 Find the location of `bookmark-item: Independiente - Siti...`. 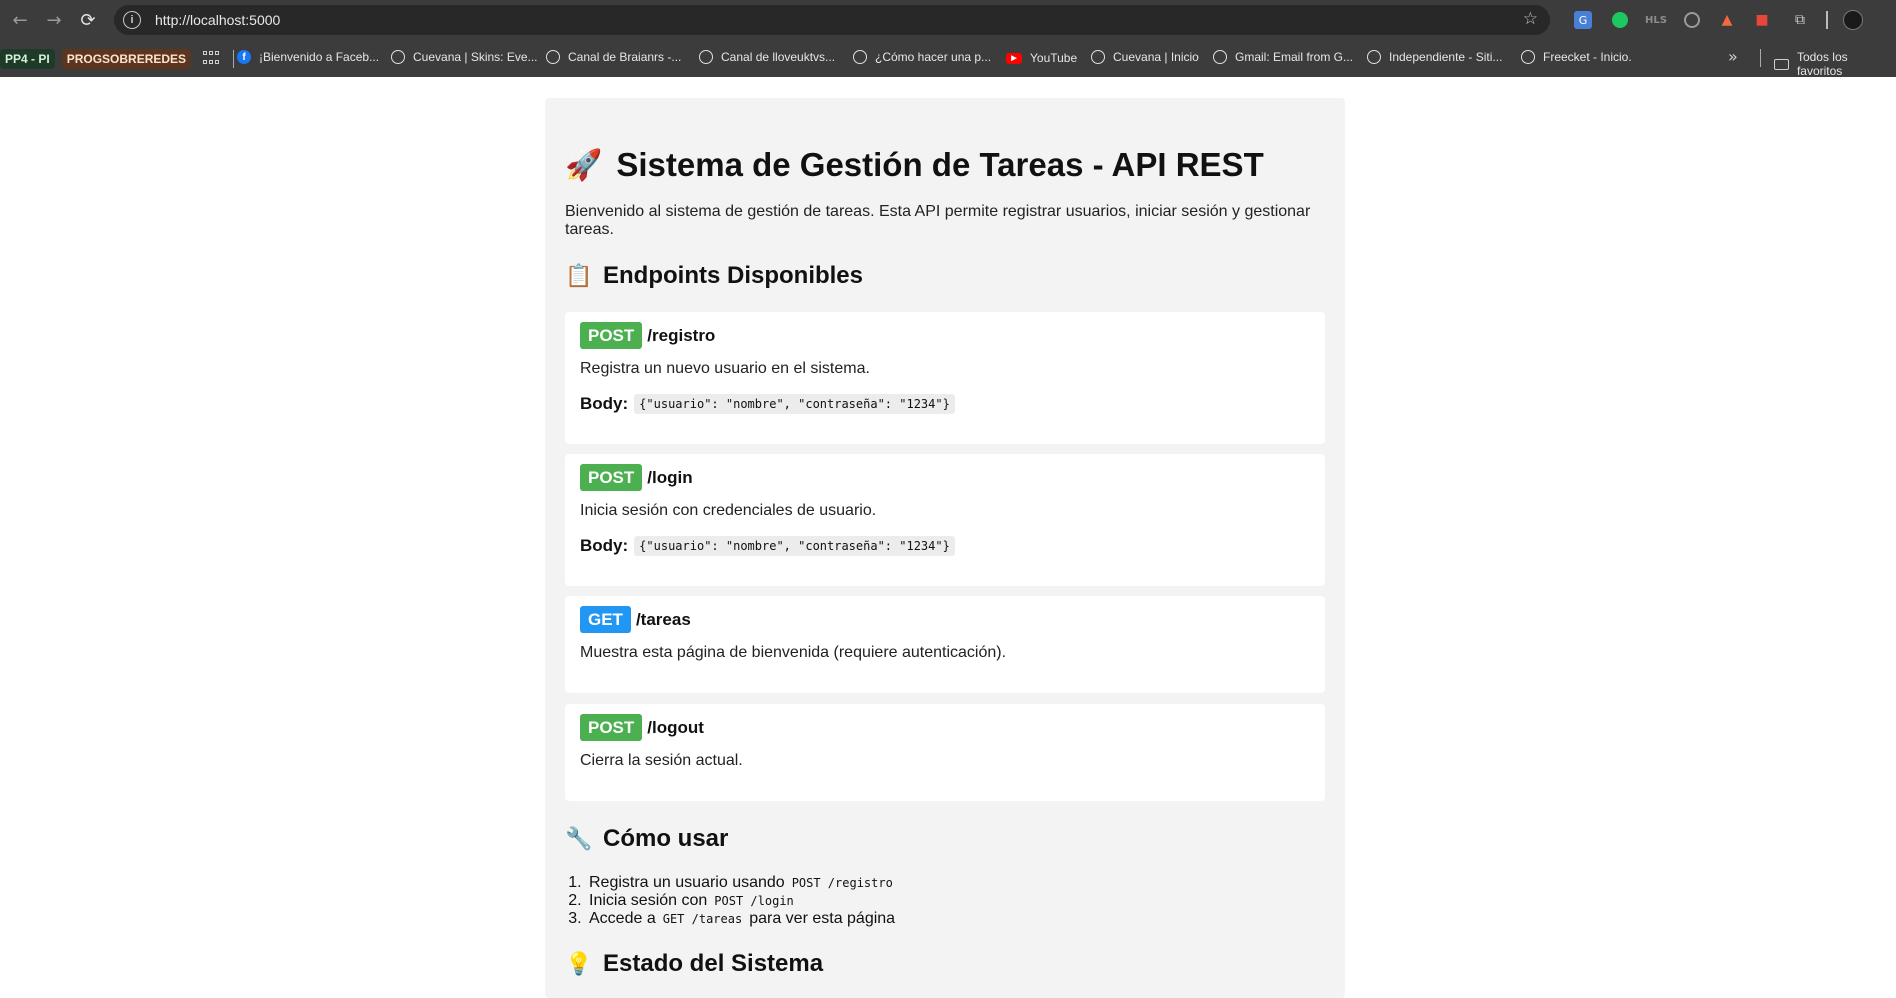

bookmark-item: Independiente - Siti... is located at coordinates (1434, 57).